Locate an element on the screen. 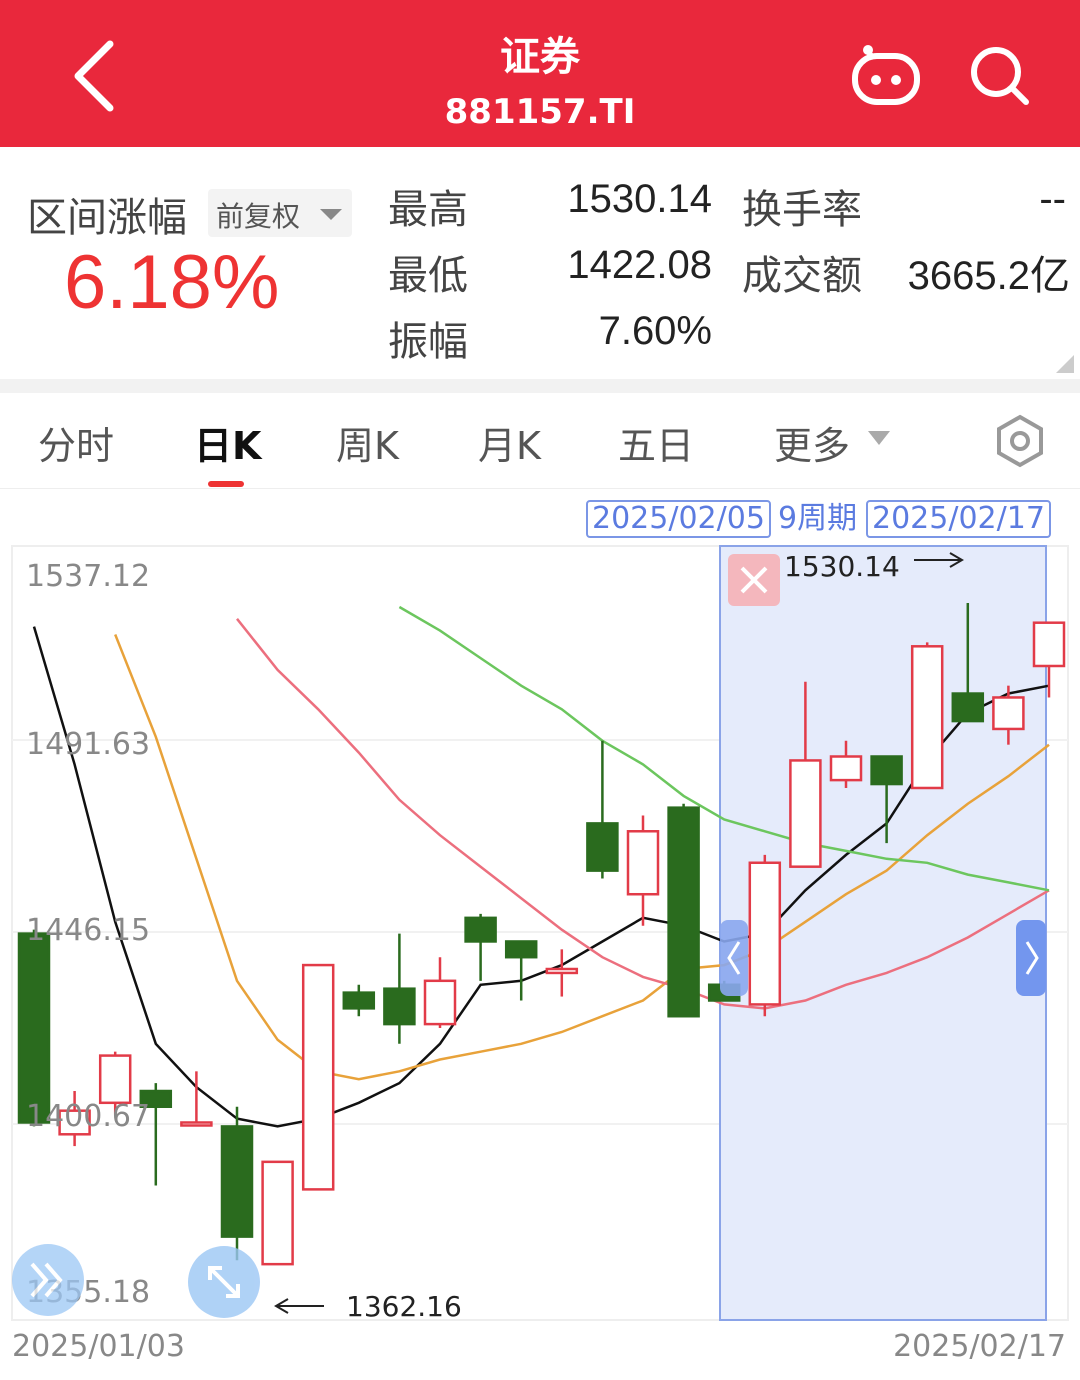 This screenshot has height=1380, width=1080. y-tick-label: 1400.67 is located at coordinates (88, 1116).